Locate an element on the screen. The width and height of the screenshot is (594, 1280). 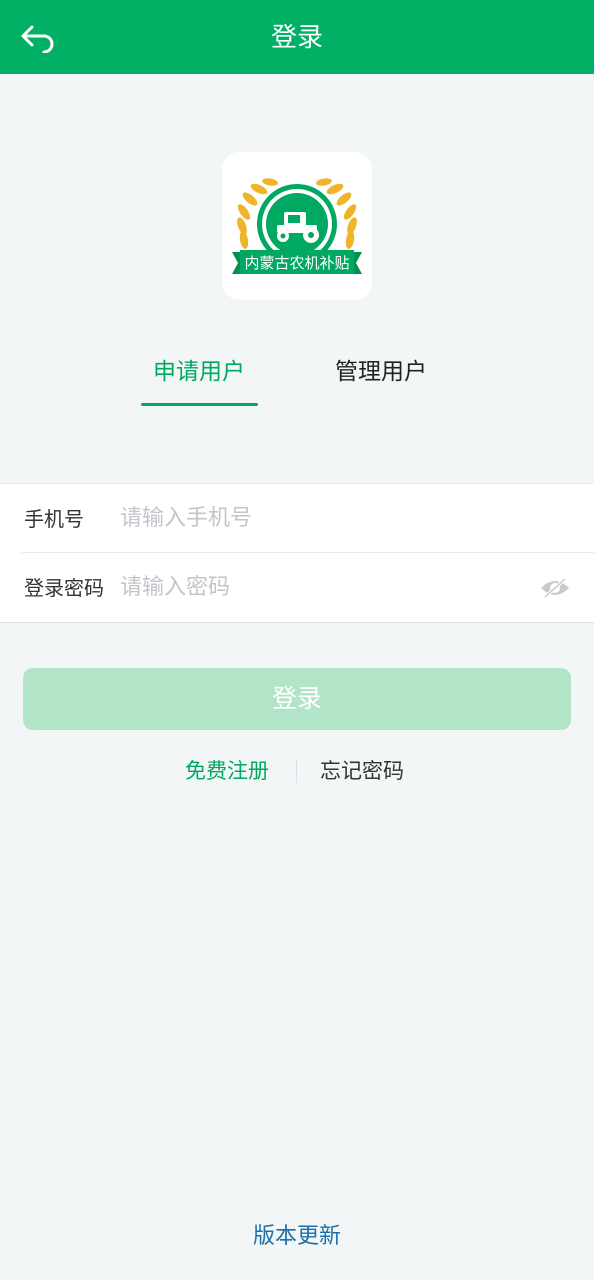
link-divider is located at coordinates (296, 771).